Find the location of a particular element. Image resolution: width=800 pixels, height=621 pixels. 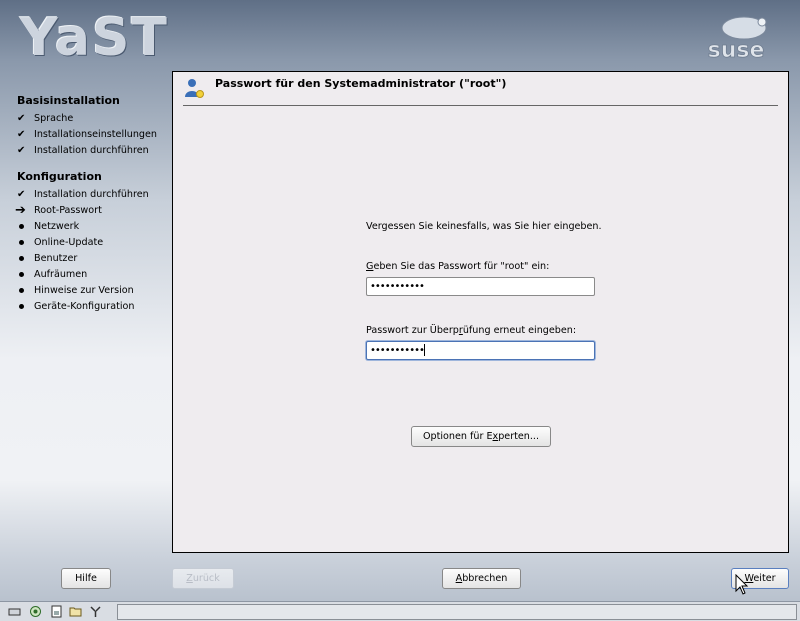

step-installationseinstellungen: ✔ Installationseinstellungen is located at coordinates (85, 135).